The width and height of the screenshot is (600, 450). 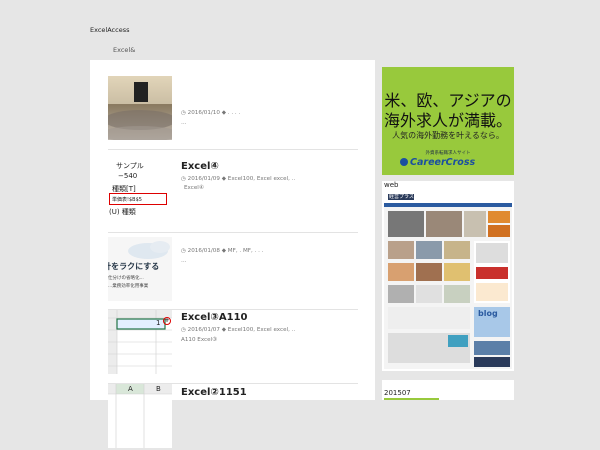 What do you see at coordinates (203, 179) in the screenshot?
I see `post-date: 2016/01/09` at bounding box center [203, 179].